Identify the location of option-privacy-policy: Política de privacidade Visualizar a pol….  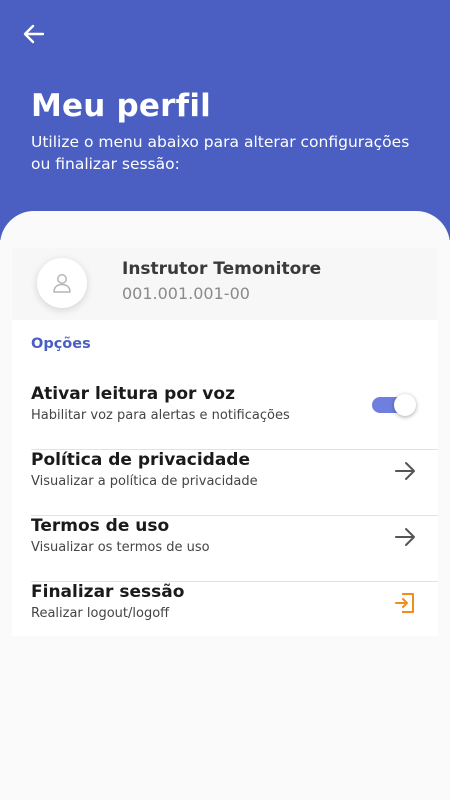
(225, 483).